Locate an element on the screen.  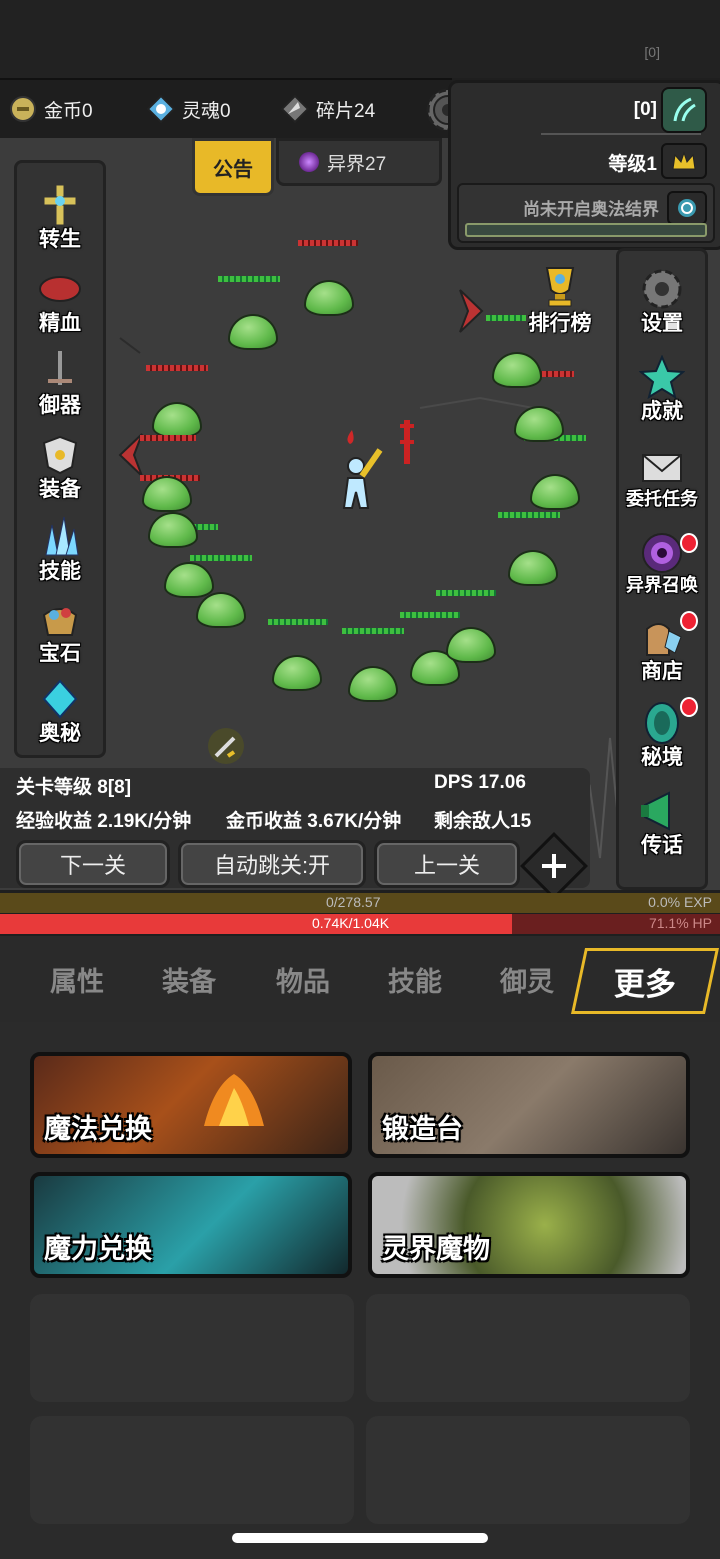
broadcast-label: 传话 is located at coordinates (662, 845).